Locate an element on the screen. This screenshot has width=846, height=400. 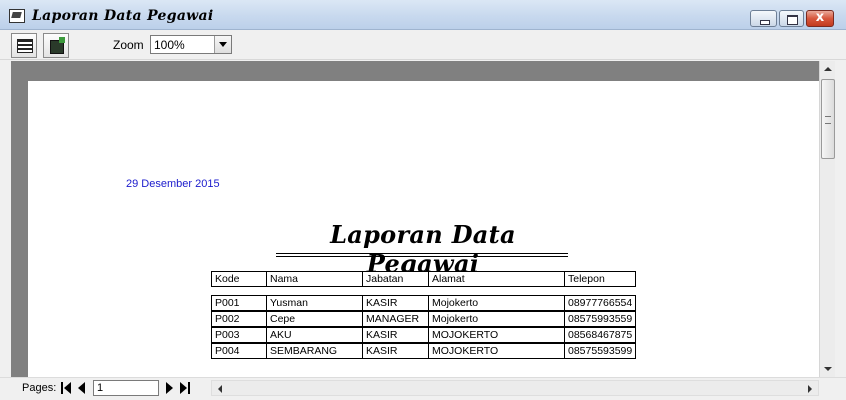
pages-label: Pages: is located at coordinates (39, 388).